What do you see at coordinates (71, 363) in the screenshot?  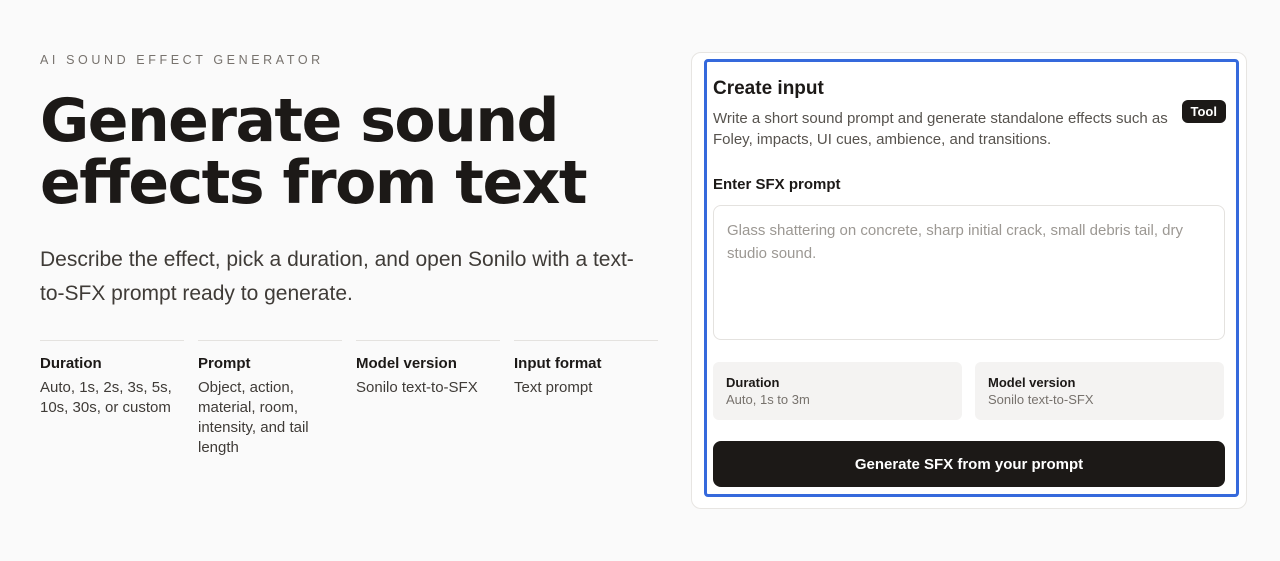 I see `spec-title: Duration` at bounding box center [71, 363].